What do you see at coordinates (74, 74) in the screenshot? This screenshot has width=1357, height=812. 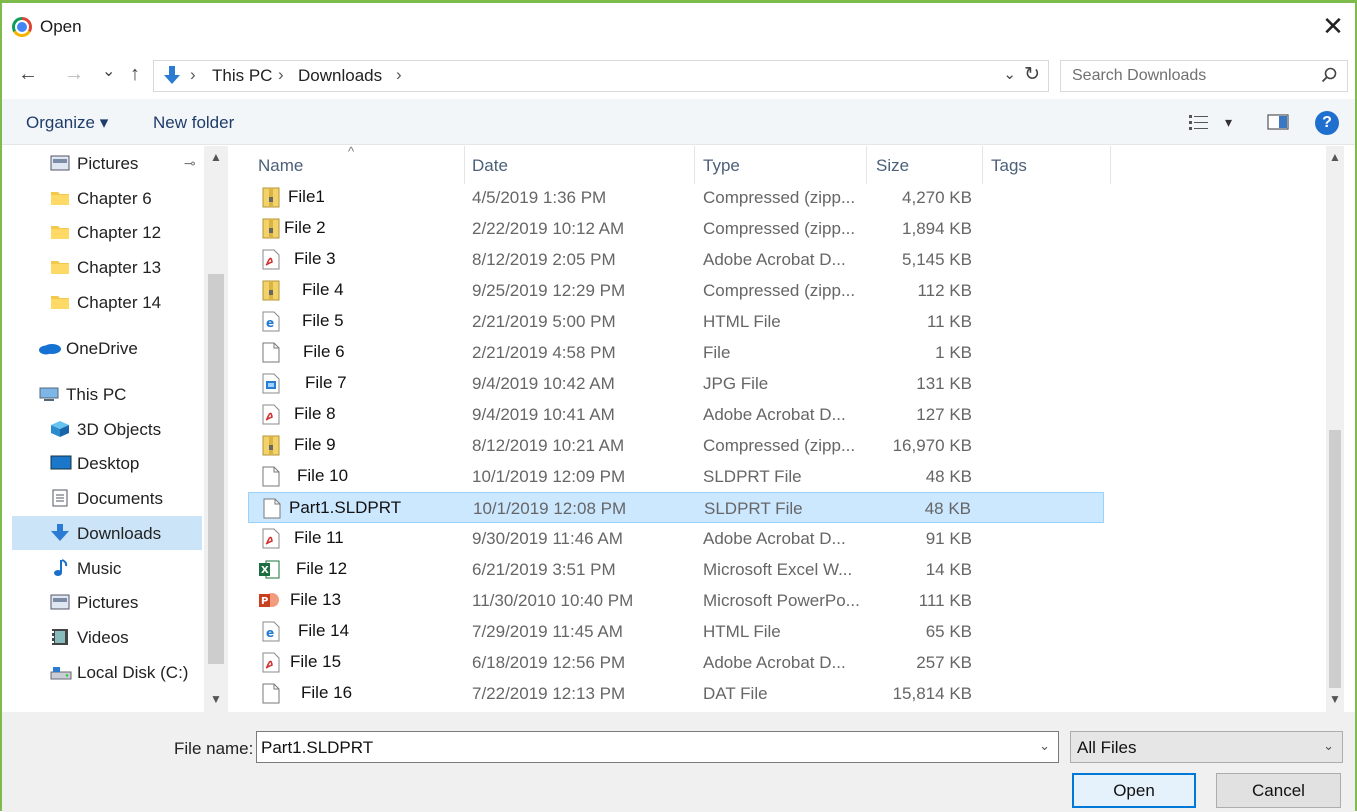 I see `forward-button: →` at bounding box center [74, 74].